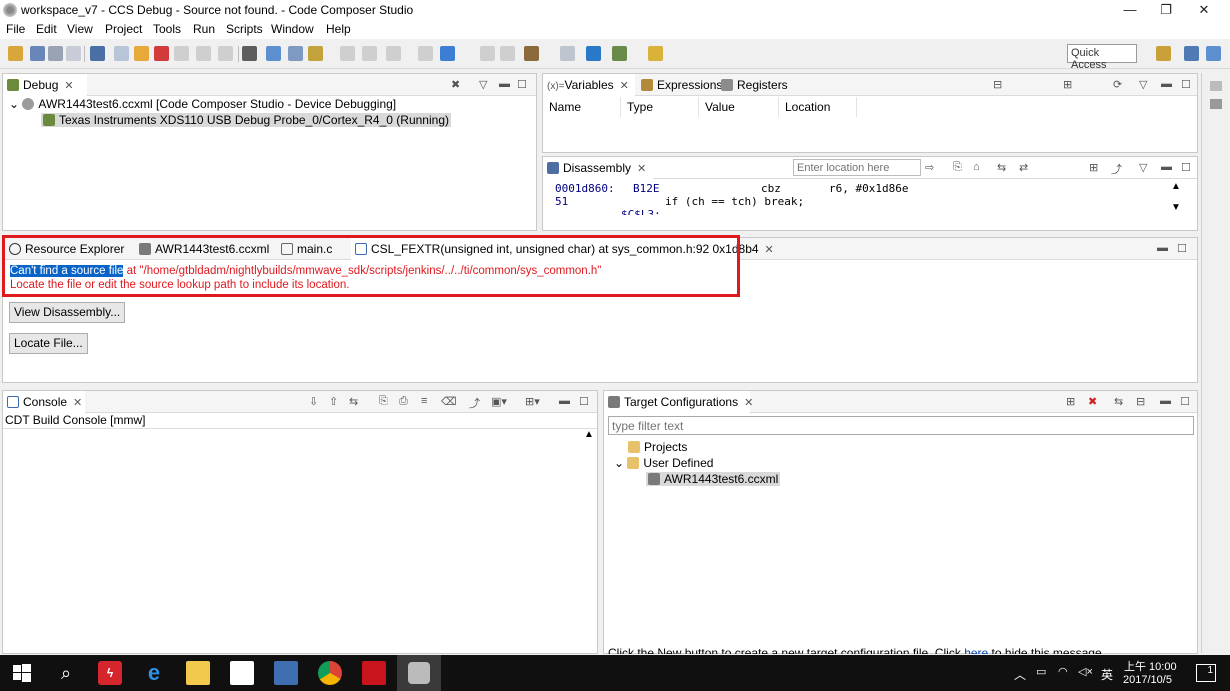 The width and height of the screenshot is (1230, 691). Describe the element at coordinates (374, 673) in the screenshot. I see `acrobat-icon` at that location.